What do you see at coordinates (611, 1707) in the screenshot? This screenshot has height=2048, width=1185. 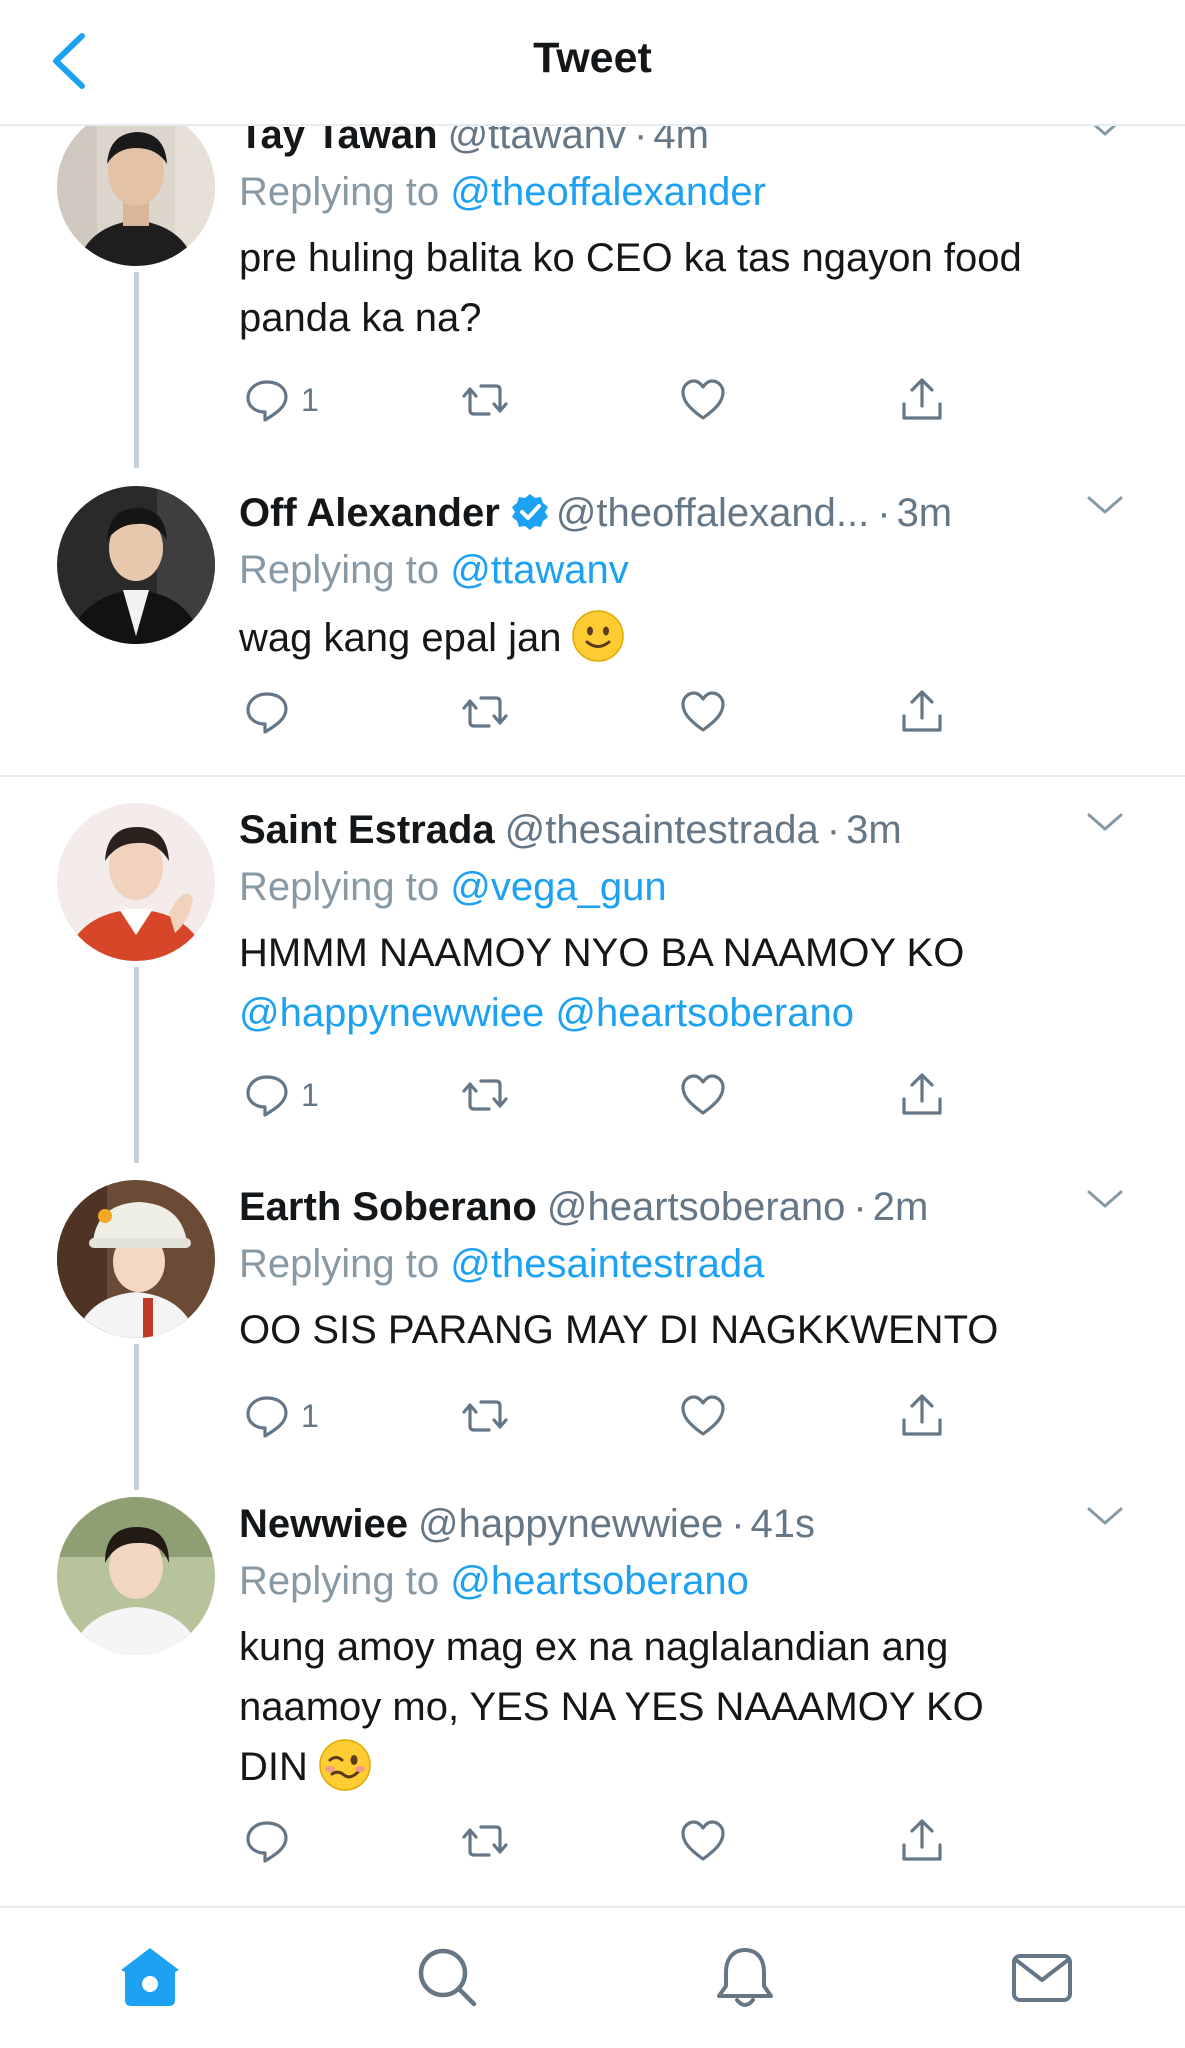 I see `tweet-text-line: naamoy mo, YES NA YES NAAAMOY KO` at bounding box center [611, 1707].